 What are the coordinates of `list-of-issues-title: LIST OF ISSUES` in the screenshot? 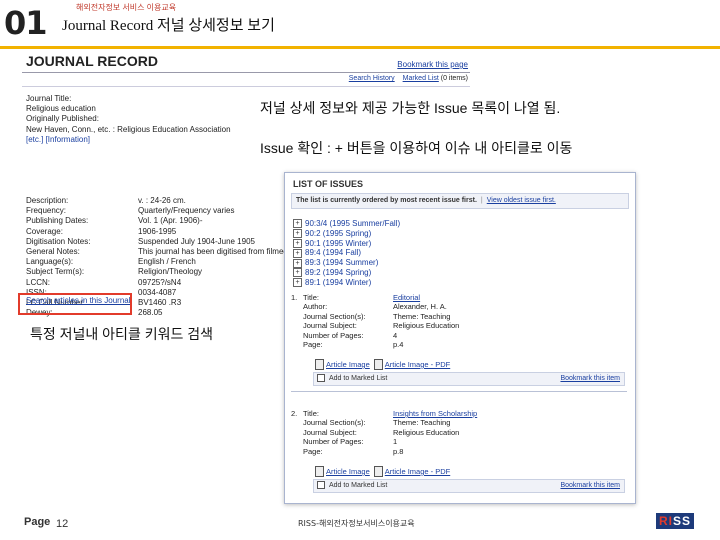 It's located at (328, 184).